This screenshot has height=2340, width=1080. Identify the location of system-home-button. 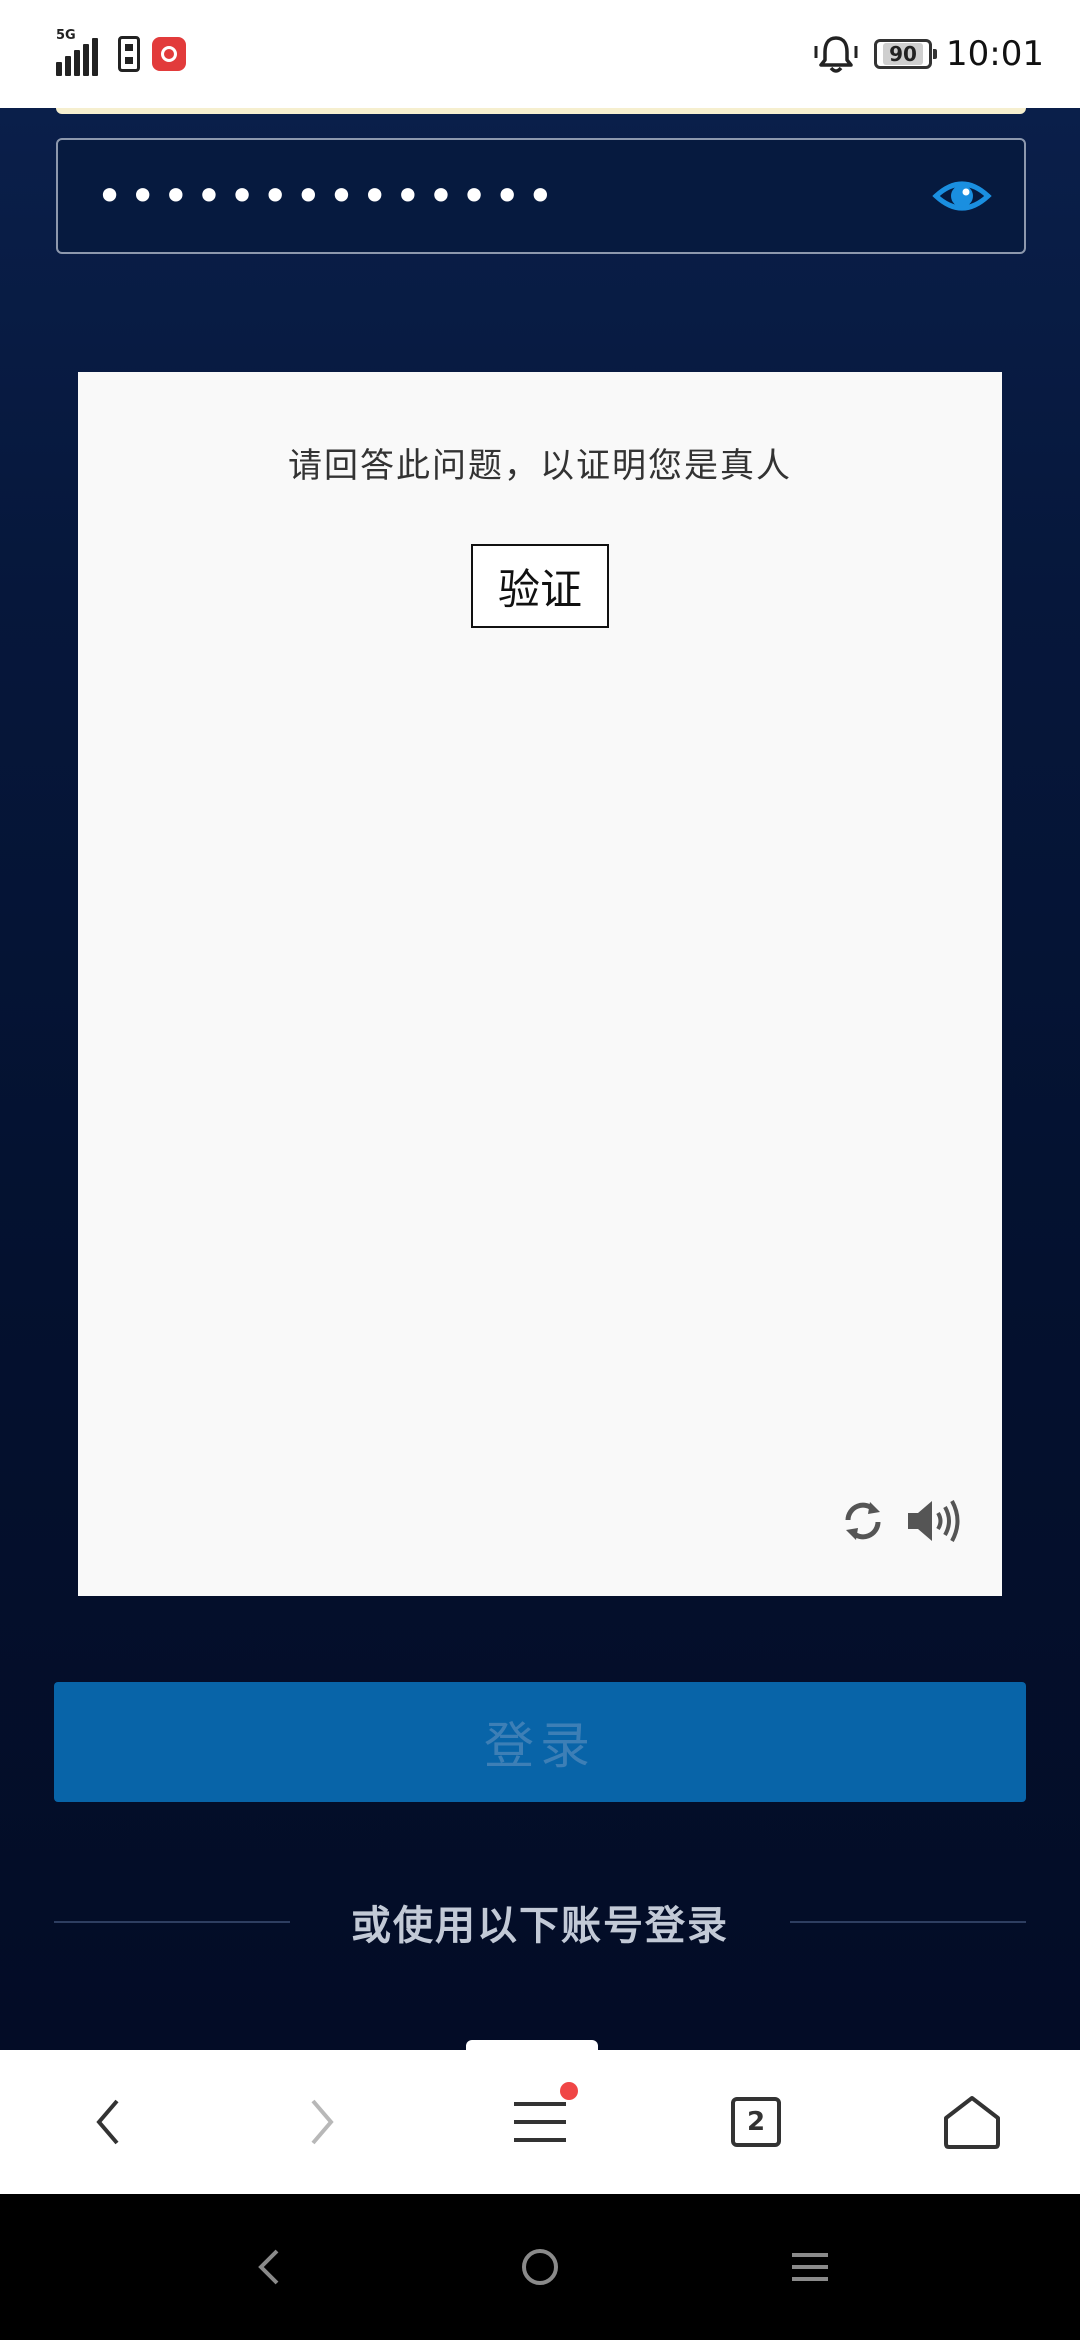
(540, 2267).